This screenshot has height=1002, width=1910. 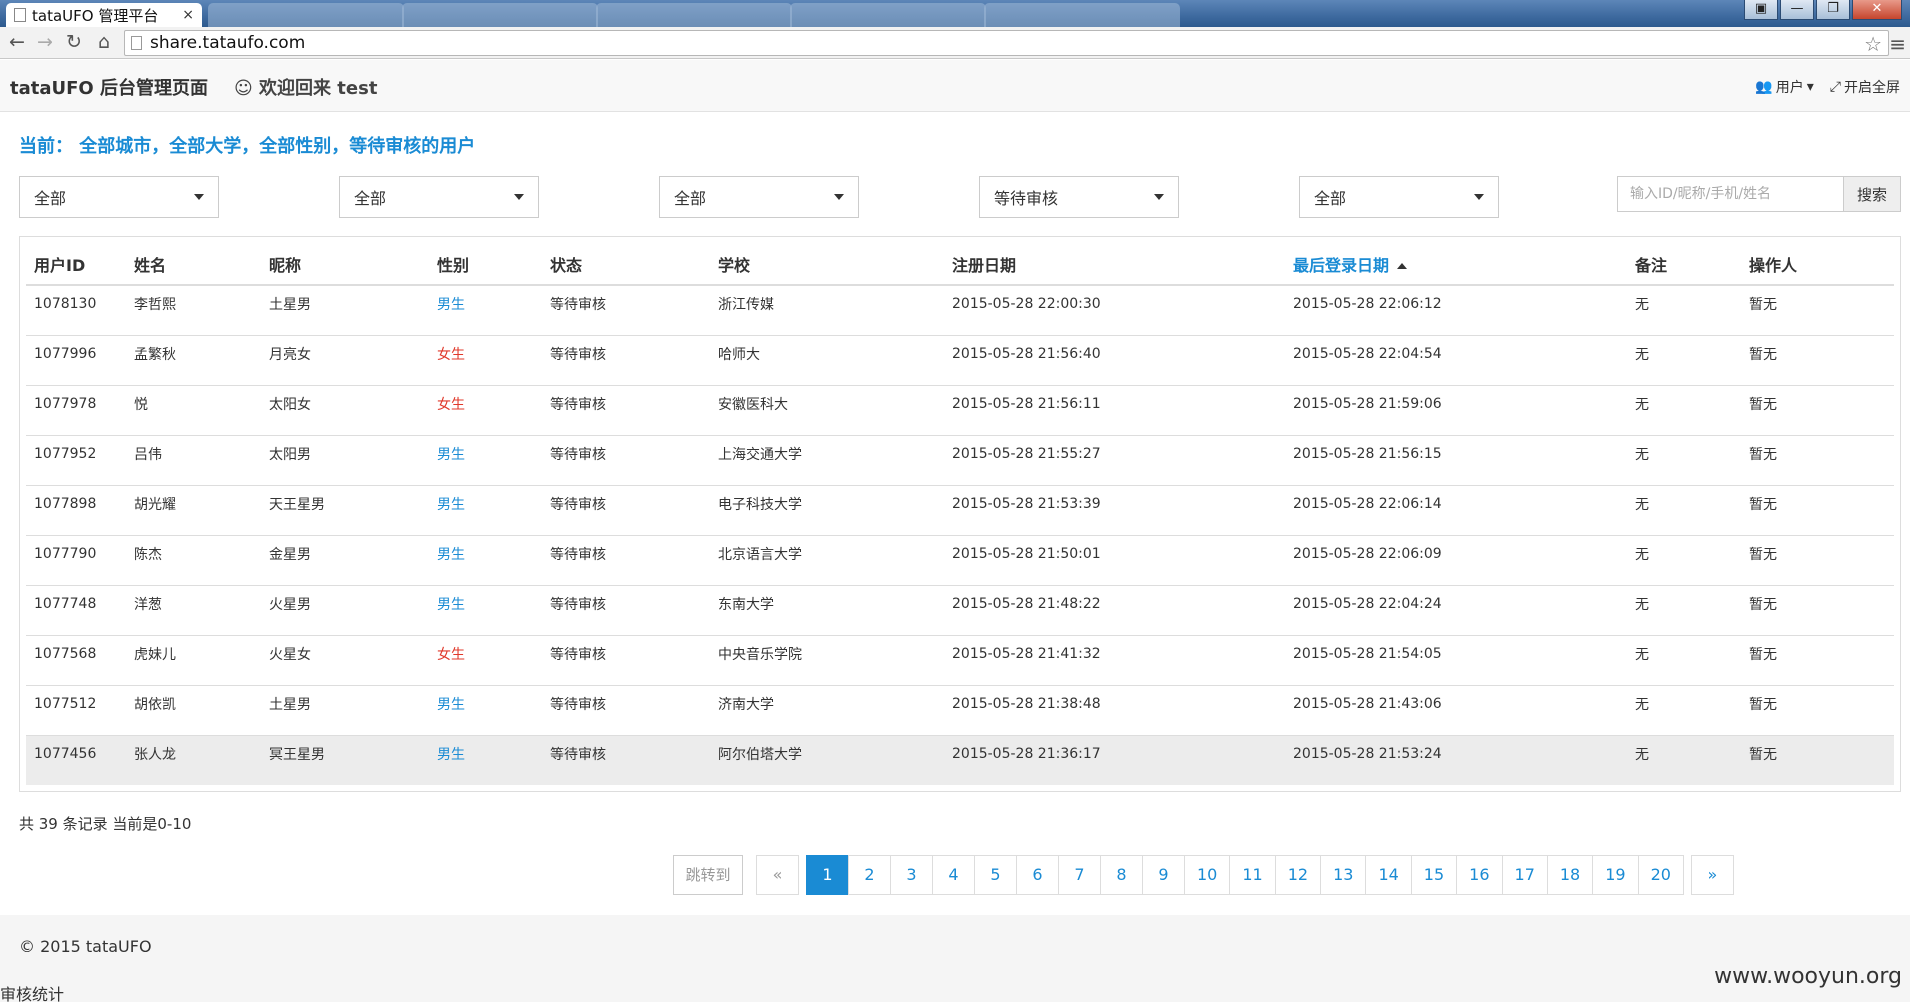 What do you see at coordinates (1817, 264) in the screenshot?
I see `column-header: 操作人` at bounding box center [1817, 264].